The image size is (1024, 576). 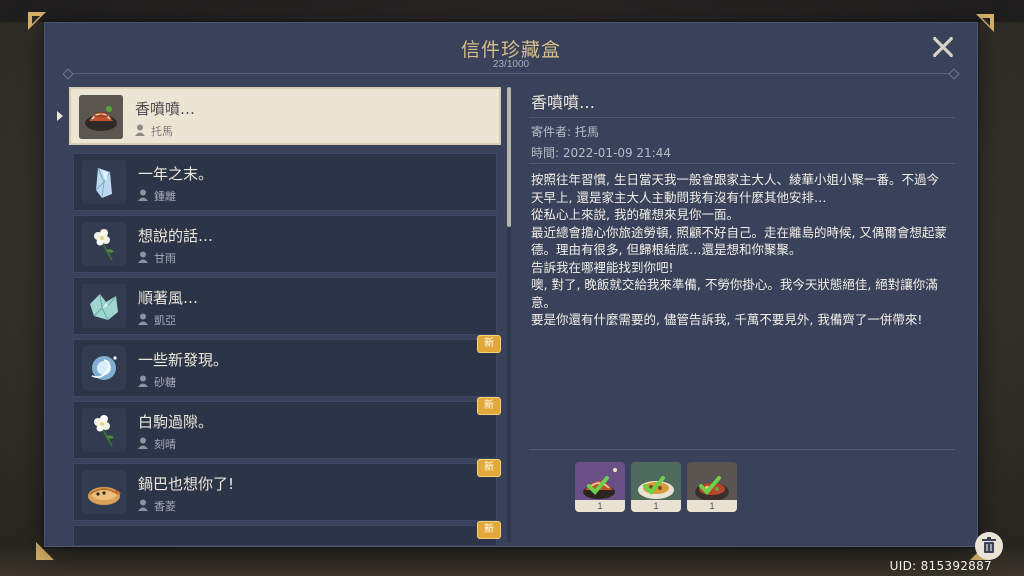 What do you see at coordinates (60, 116) in the screenshot?
I see `selection-indicator-icon` at bounding box center [60, 116].